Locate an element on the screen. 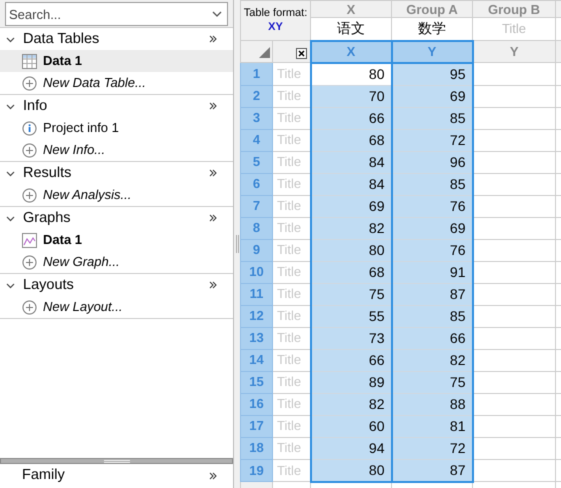 The width and height of the screenshot is (561, 488). column-group-header: Group A is located at coordinates (432, 9).